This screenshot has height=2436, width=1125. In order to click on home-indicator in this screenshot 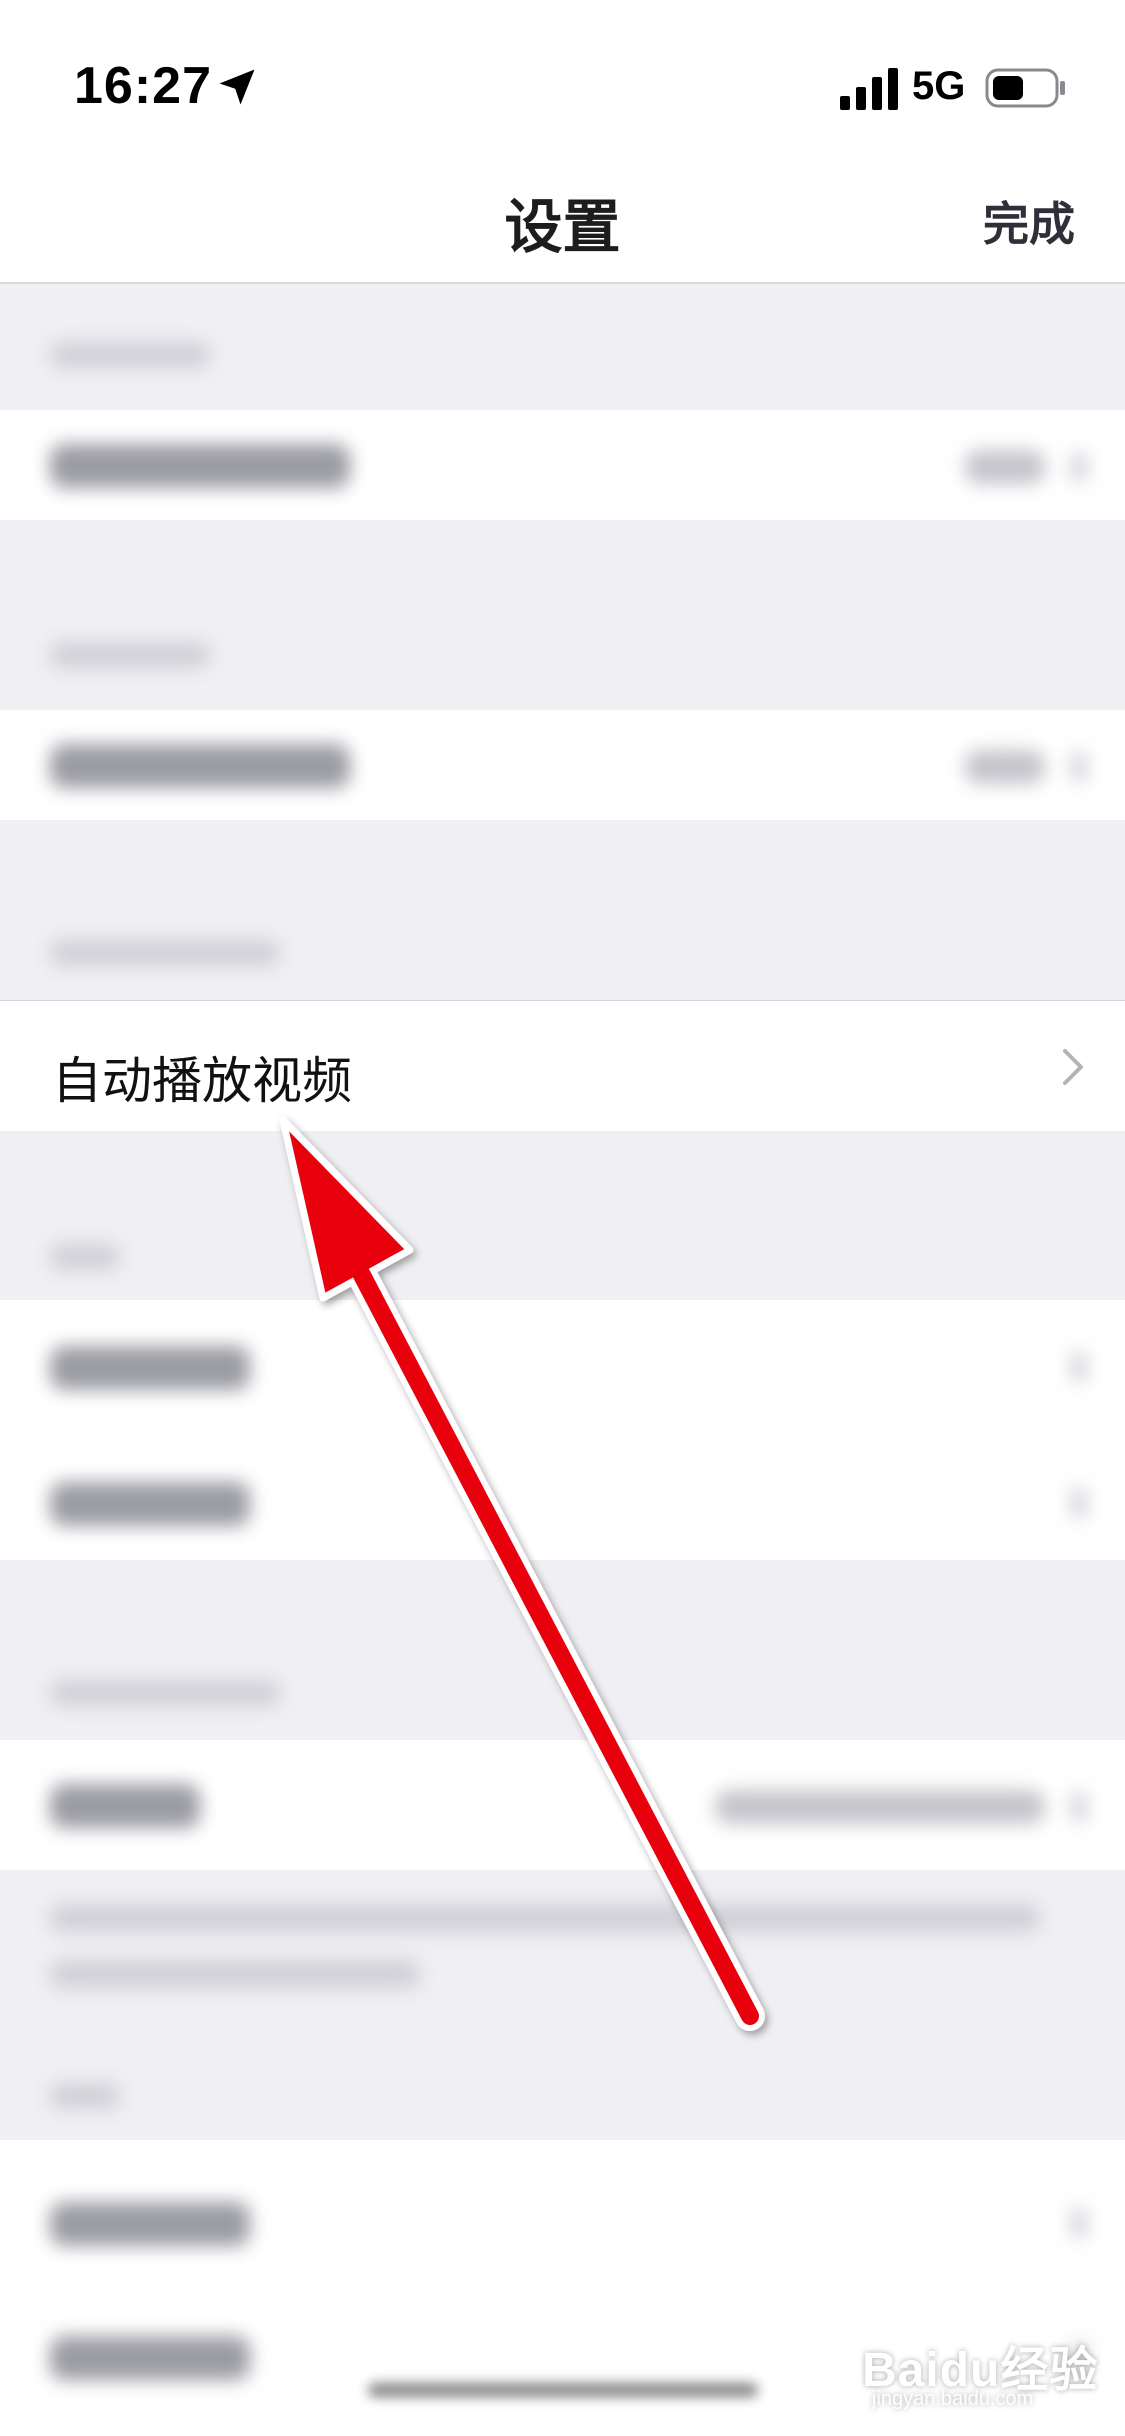, I will do `click(563, 2390)`.